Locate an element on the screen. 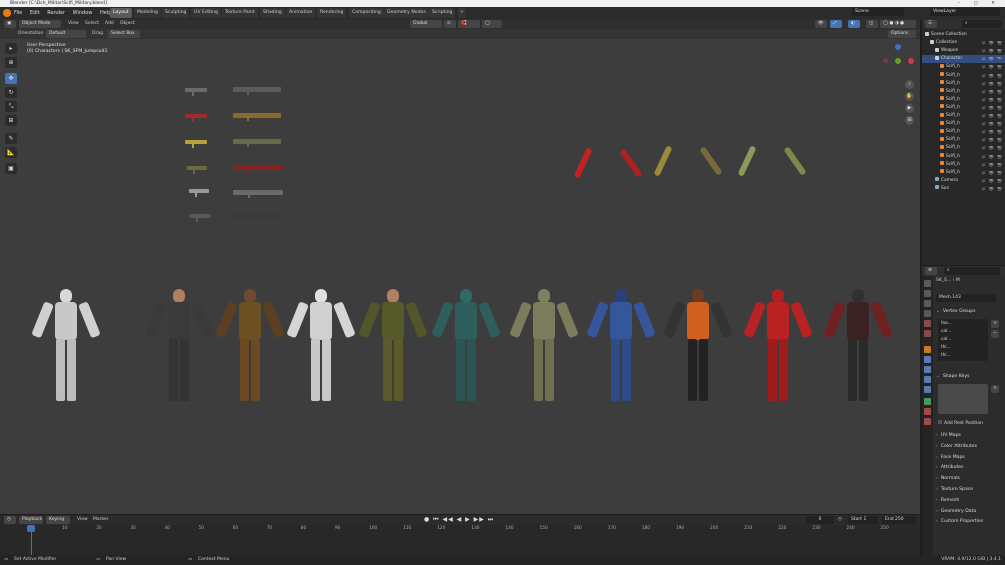  properties-section: Geometry Data is located at coordinates (970, 512).